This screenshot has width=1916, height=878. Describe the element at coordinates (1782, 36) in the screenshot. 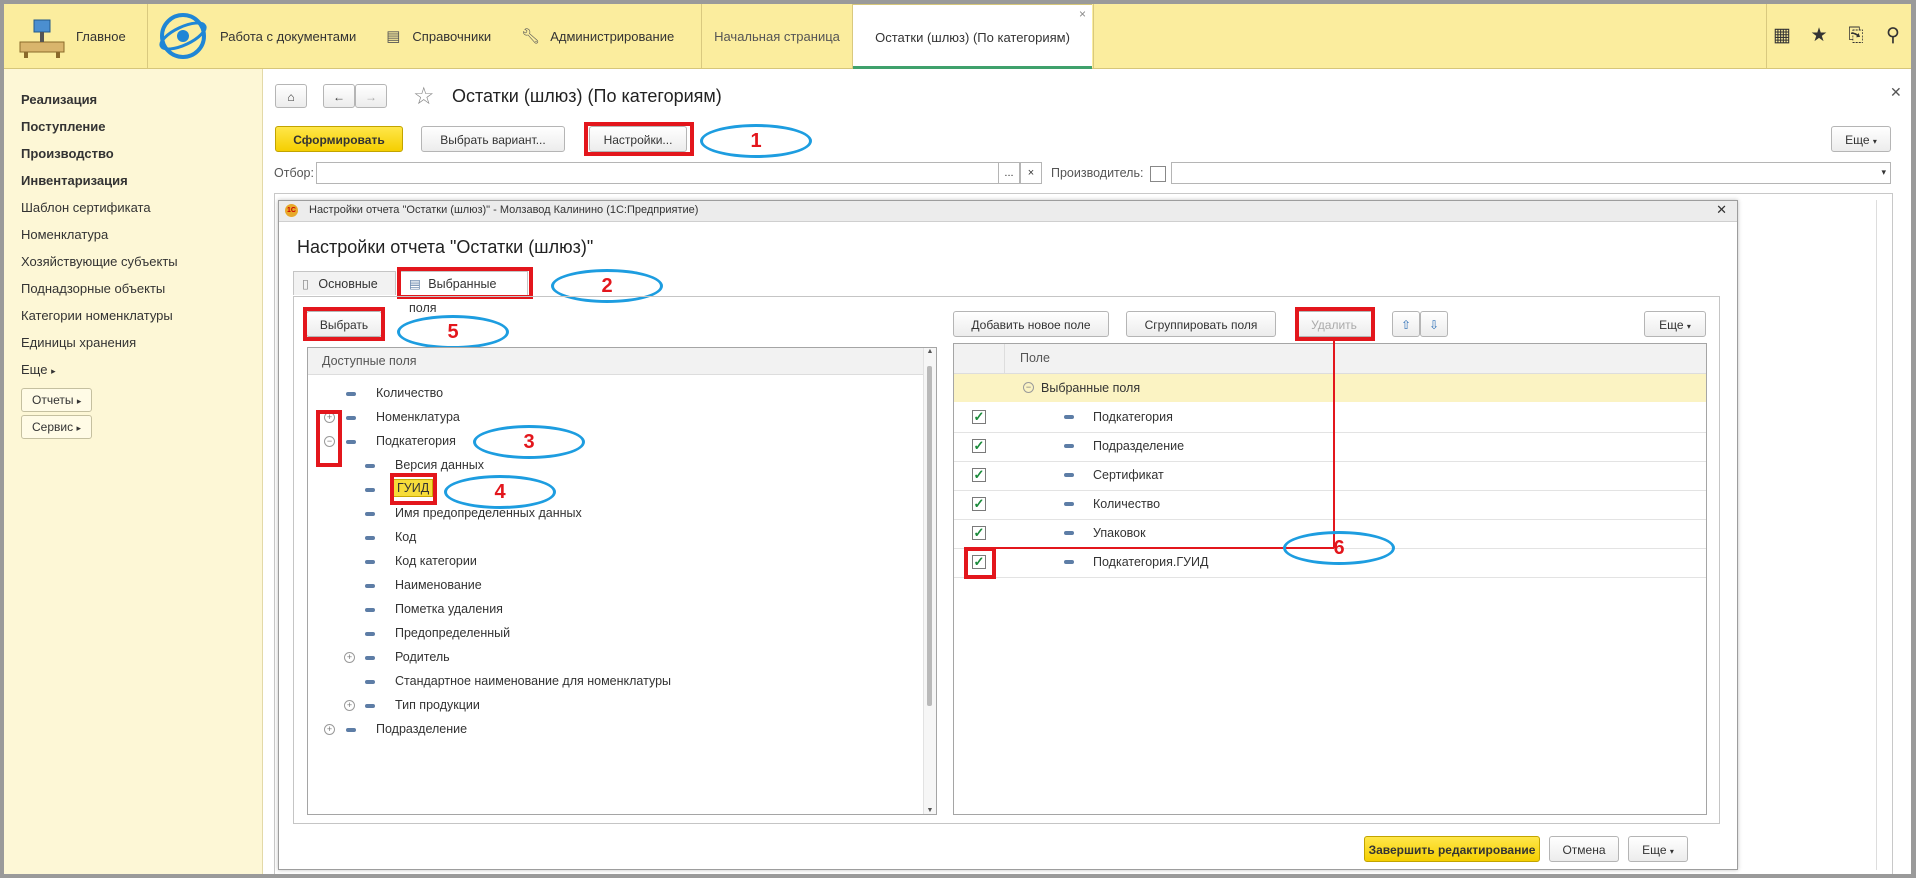

I see `apps-grid-icon: ▦` at that location.